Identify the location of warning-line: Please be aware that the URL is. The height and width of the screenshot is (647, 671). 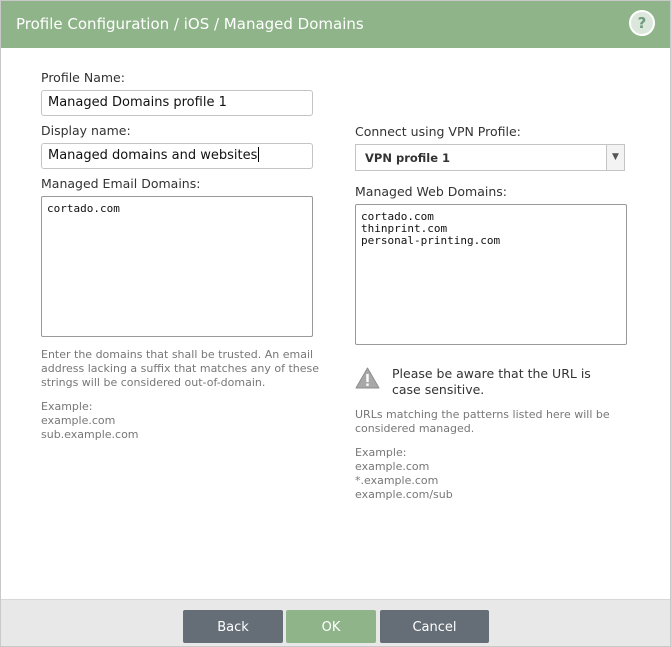
(491, 373).